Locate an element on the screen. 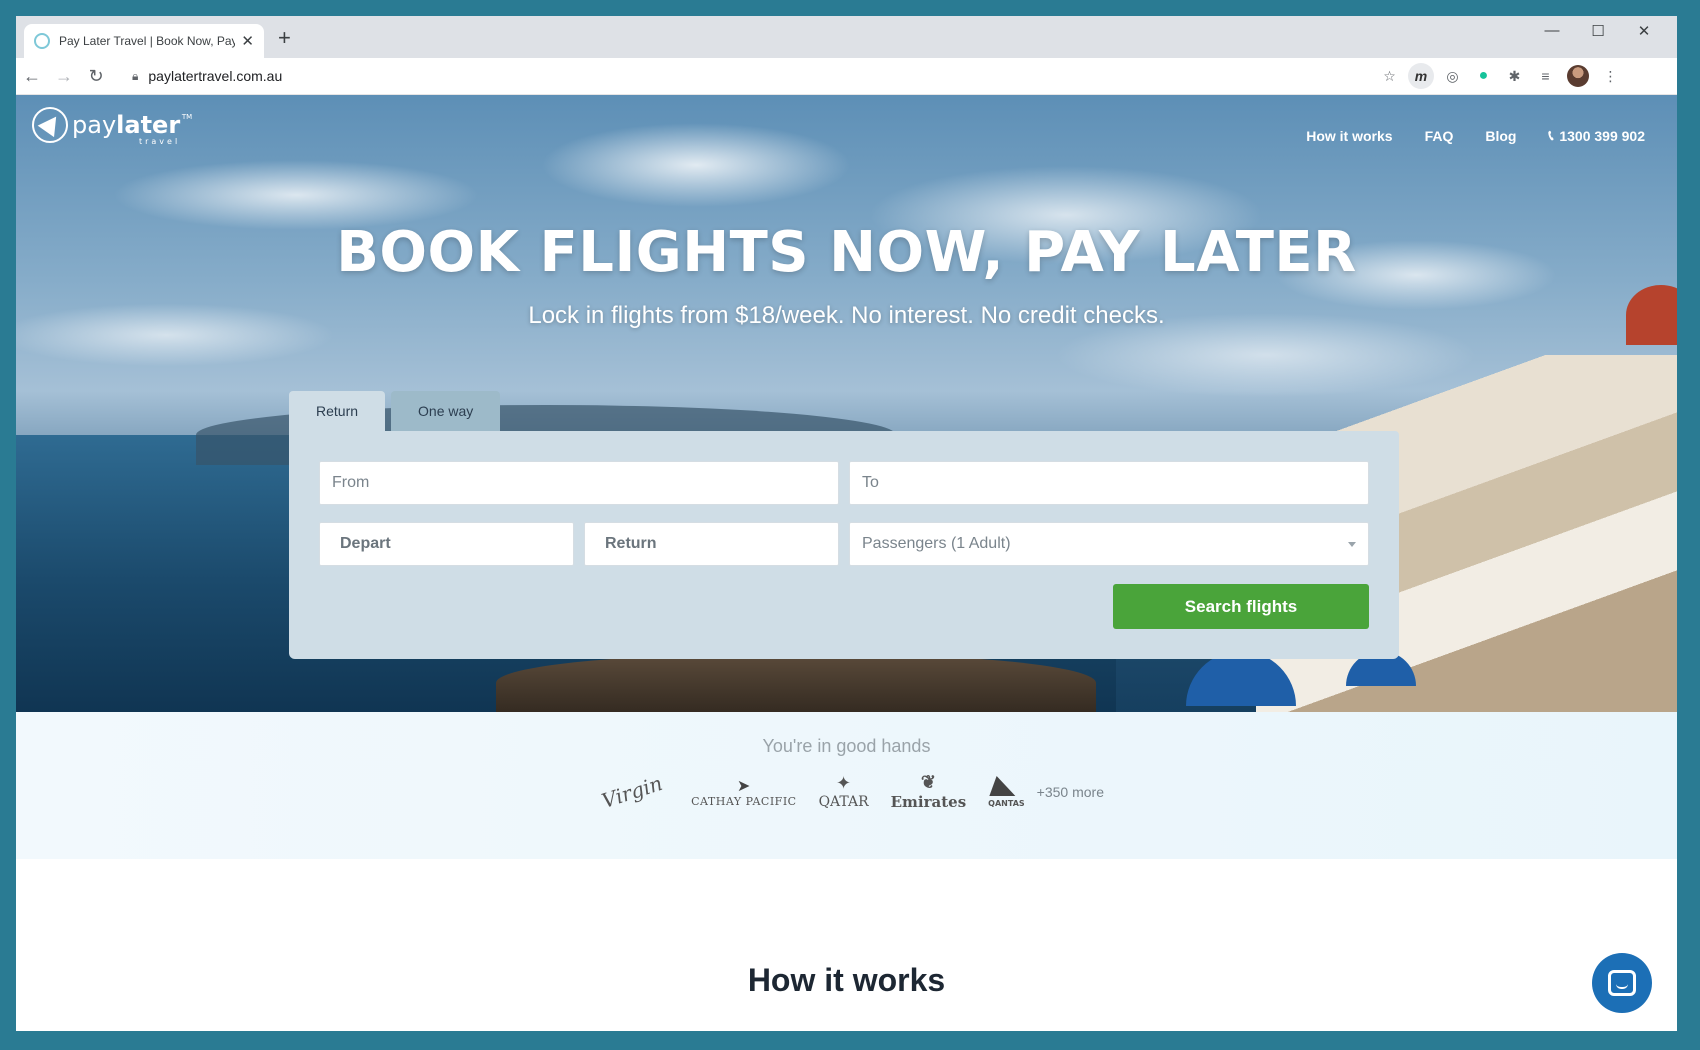 The width and height of the screenshot is (1700, 1050). emirates-mark-icon: ❦ is located at coordinates (928, 782).